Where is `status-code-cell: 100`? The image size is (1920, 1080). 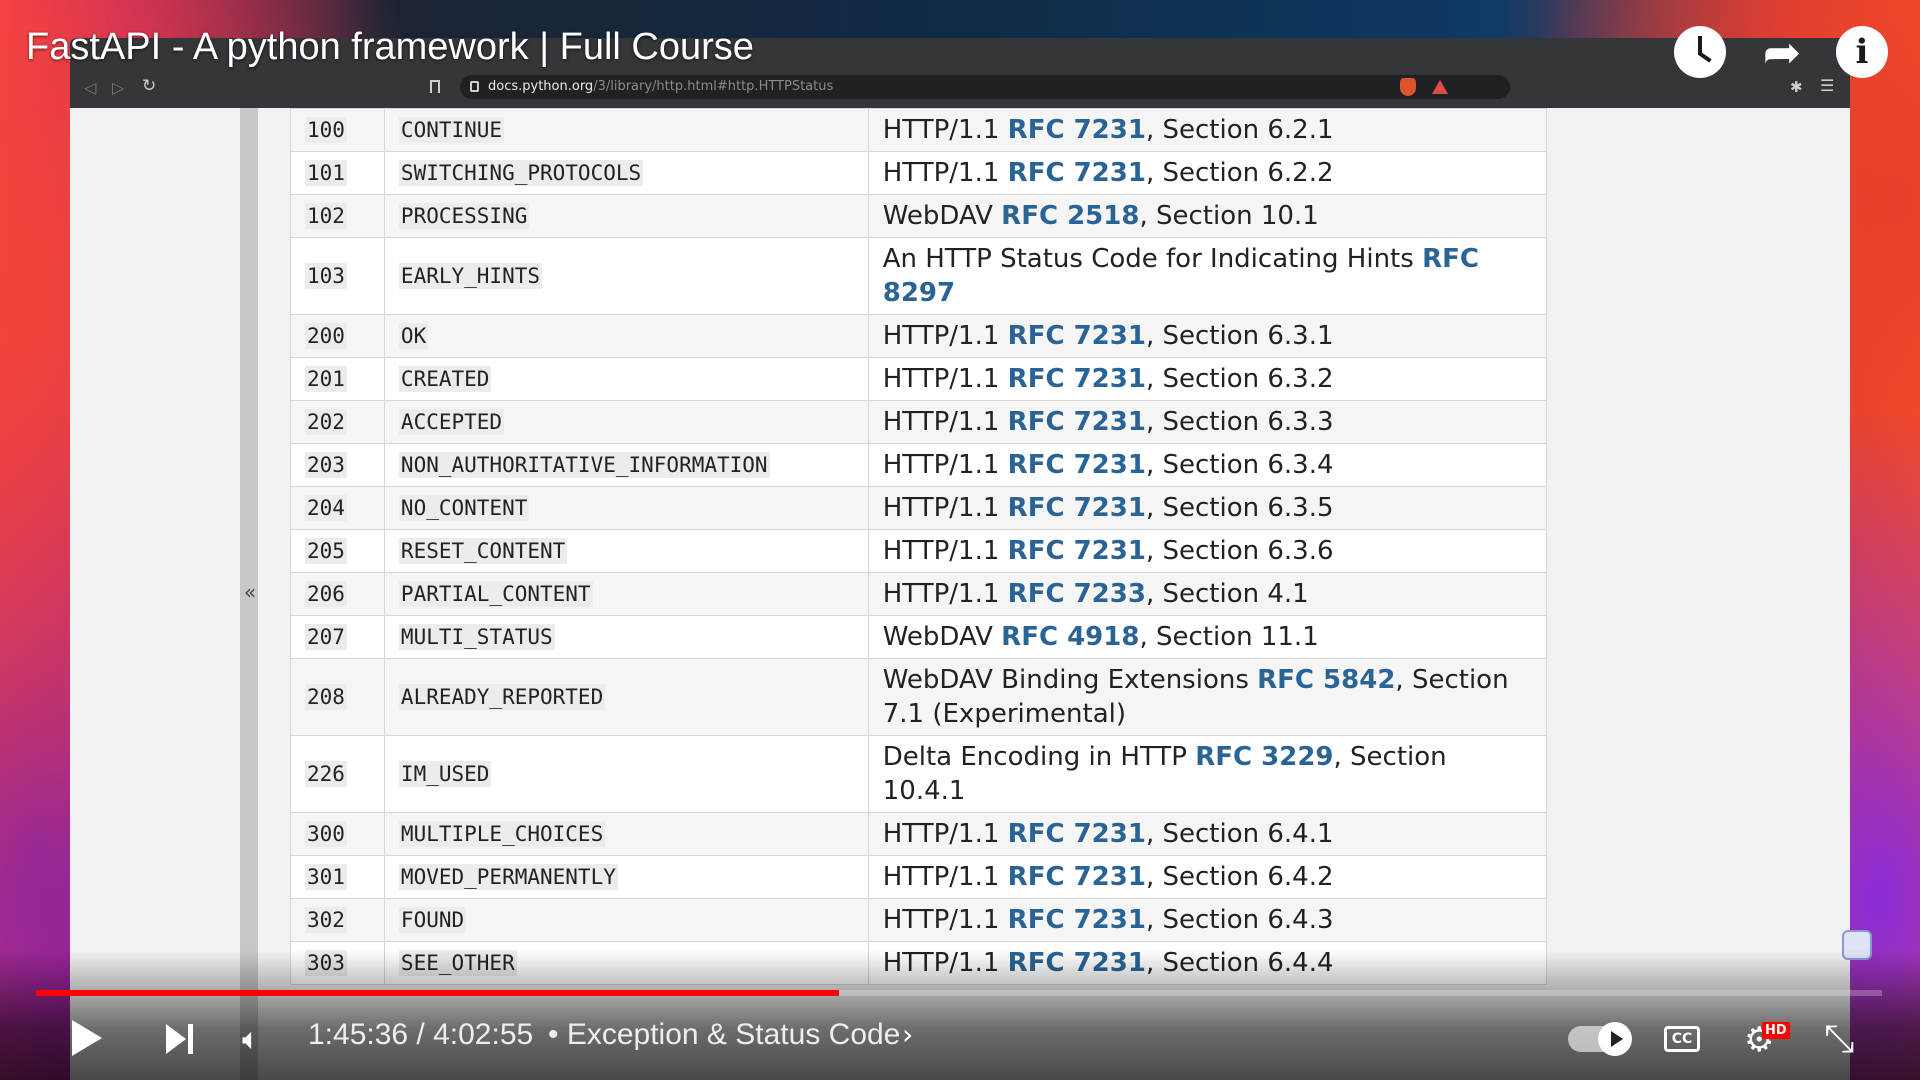
status-code-cell: 100 is located at coordinates (337, 130).